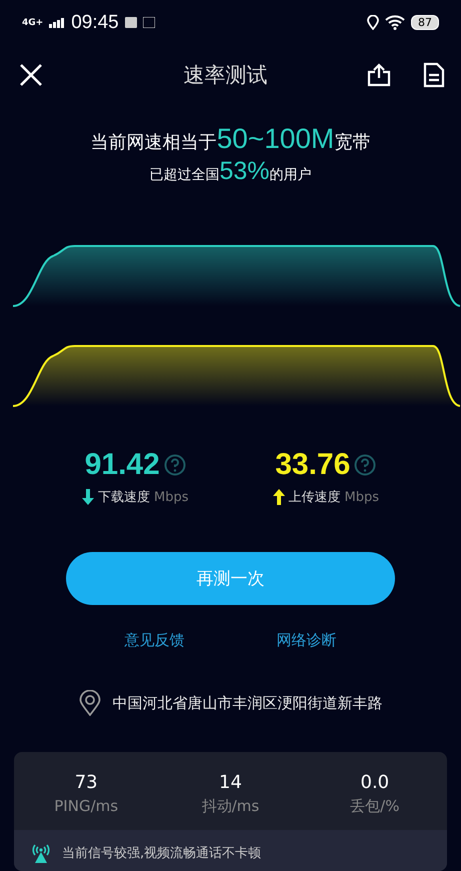 The height and width of the screenshot is (871, 461). Describe the element at coordinates (230, 139) in the screenshot. I see `speed-equivalent-text: 当前网速相当于50~100M宽带` at that location.